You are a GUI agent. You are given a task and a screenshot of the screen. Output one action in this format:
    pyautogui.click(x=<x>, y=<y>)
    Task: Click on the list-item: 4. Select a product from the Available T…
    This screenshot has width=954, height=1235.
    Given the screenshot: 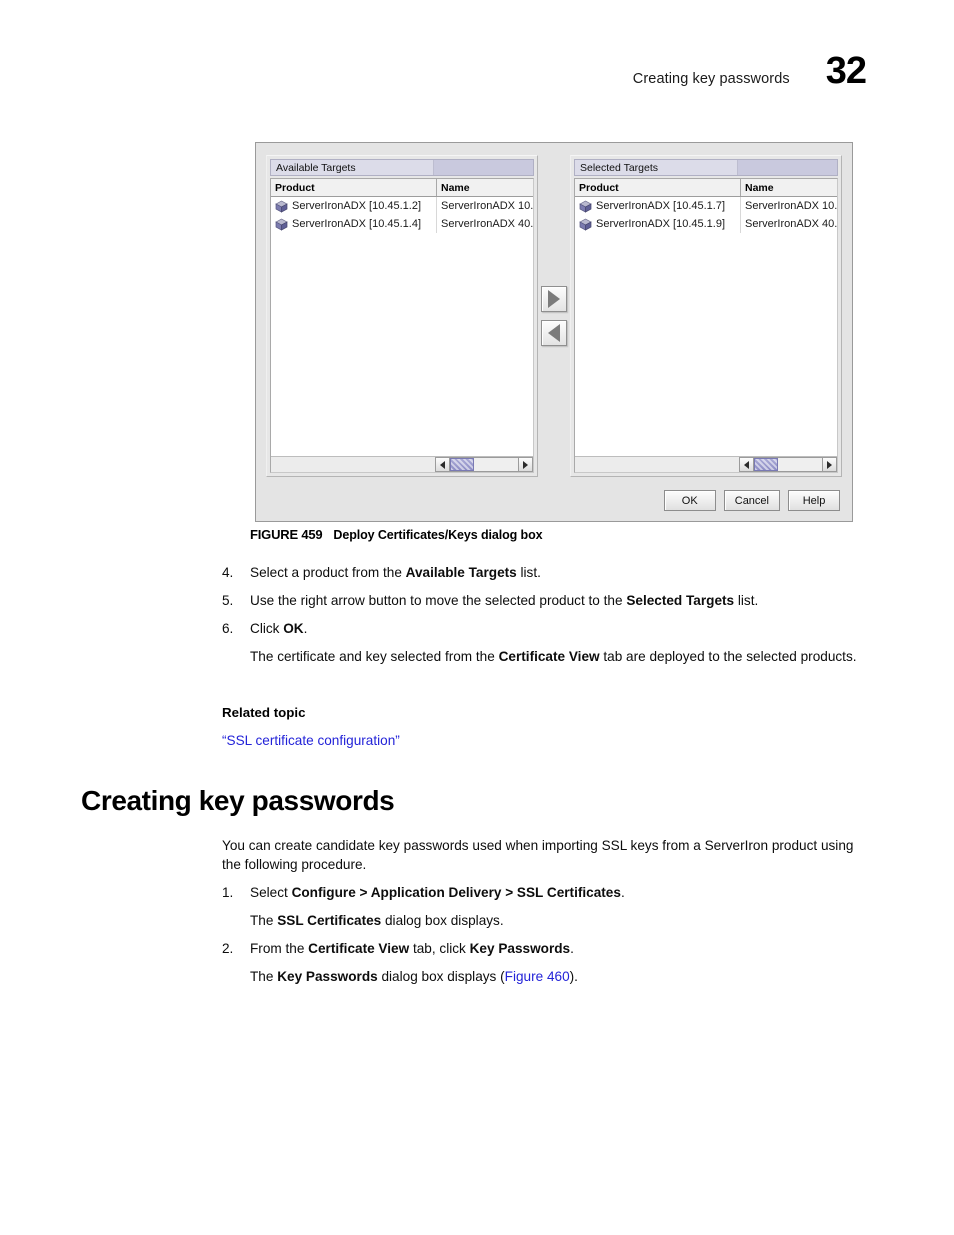 What is the action you would take?
    pyautogui.click(x=546, y=572)
    